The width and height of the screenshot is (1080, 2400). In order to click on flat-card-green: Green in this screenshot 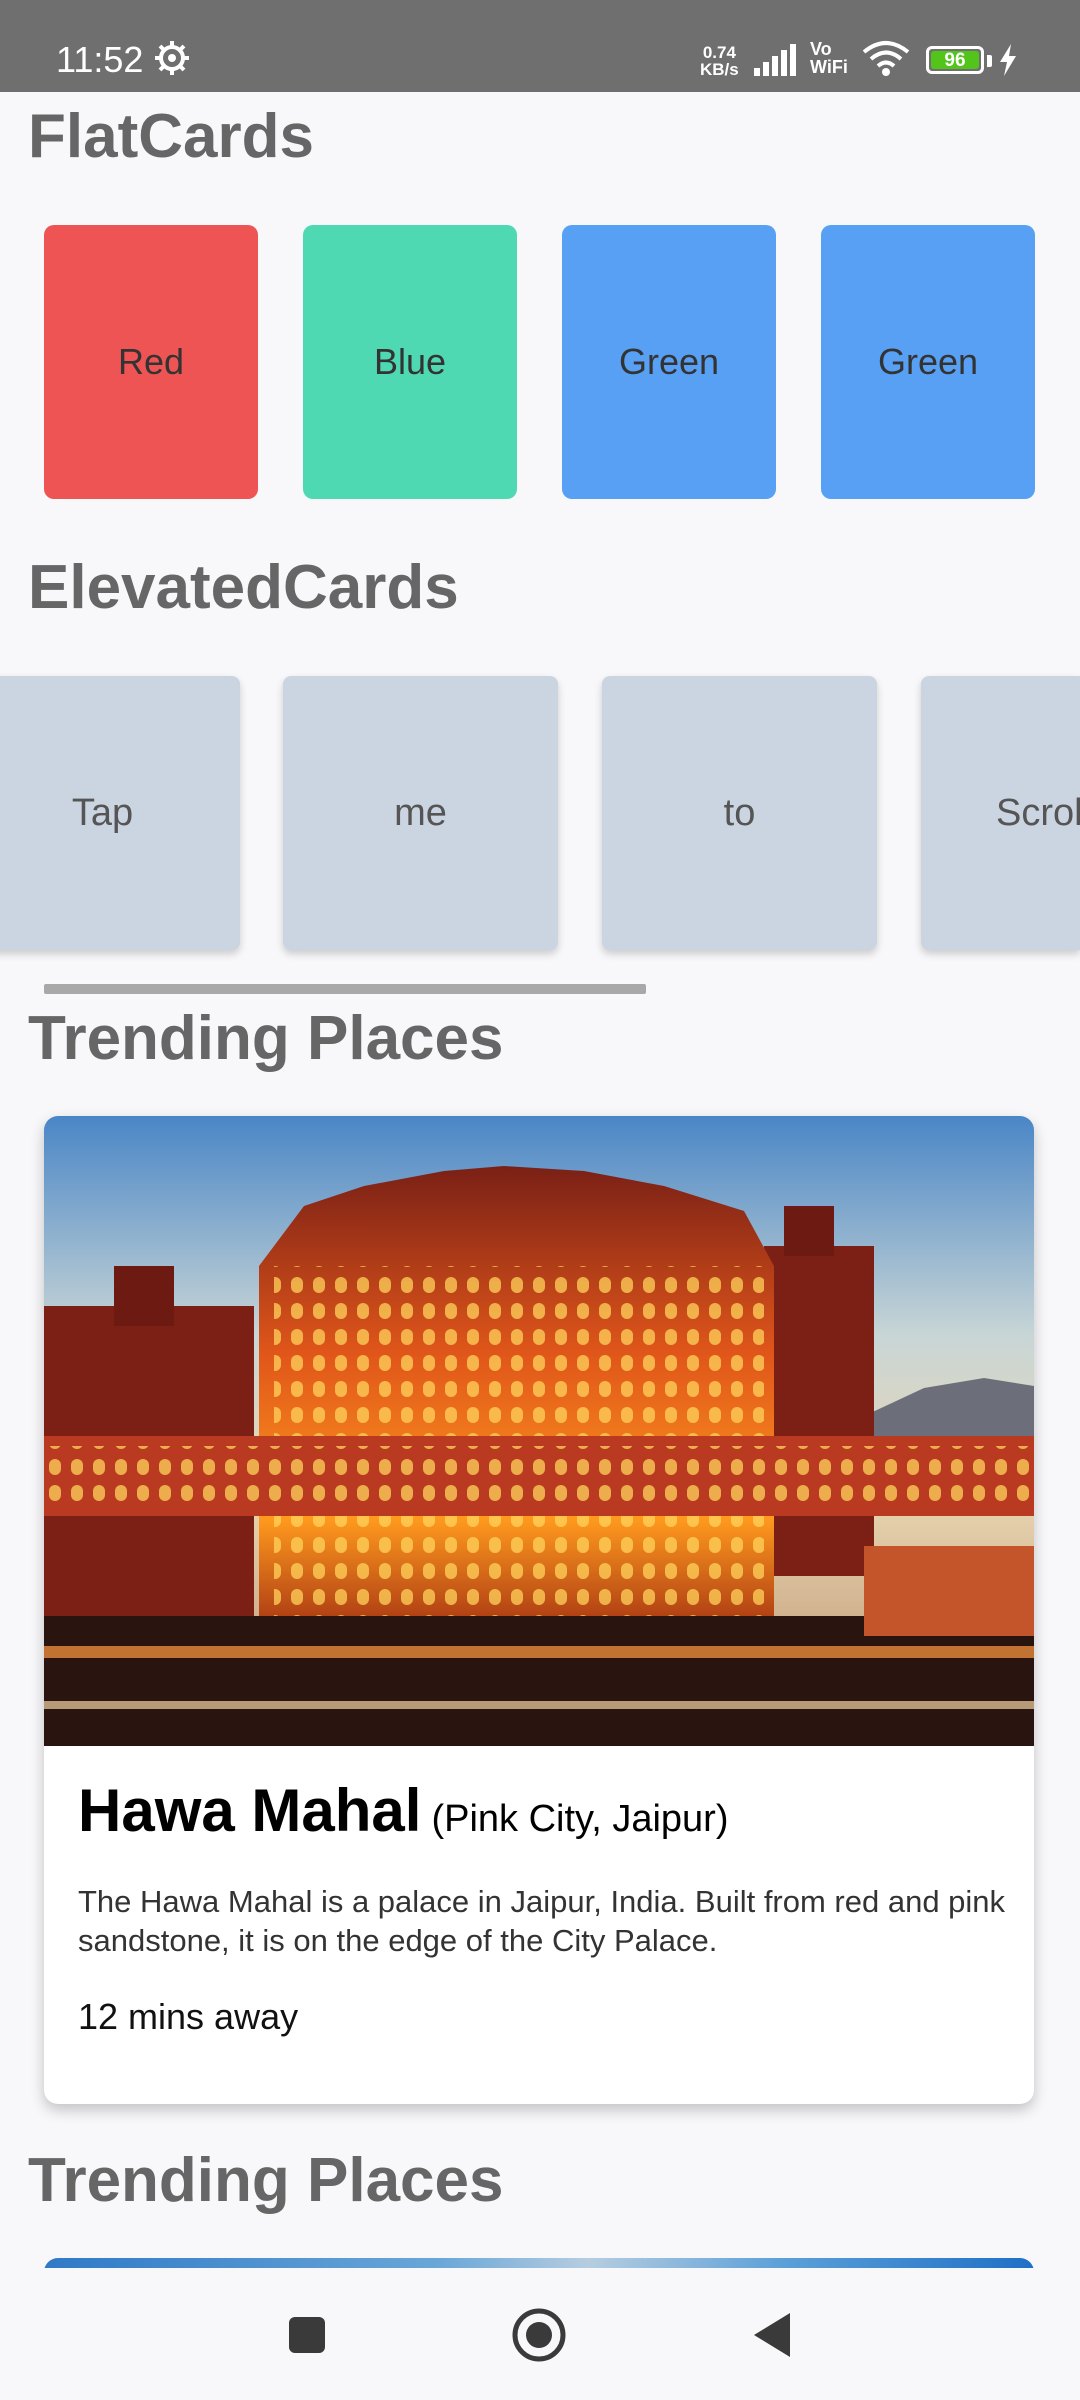, I will do `click(669, 362)`.